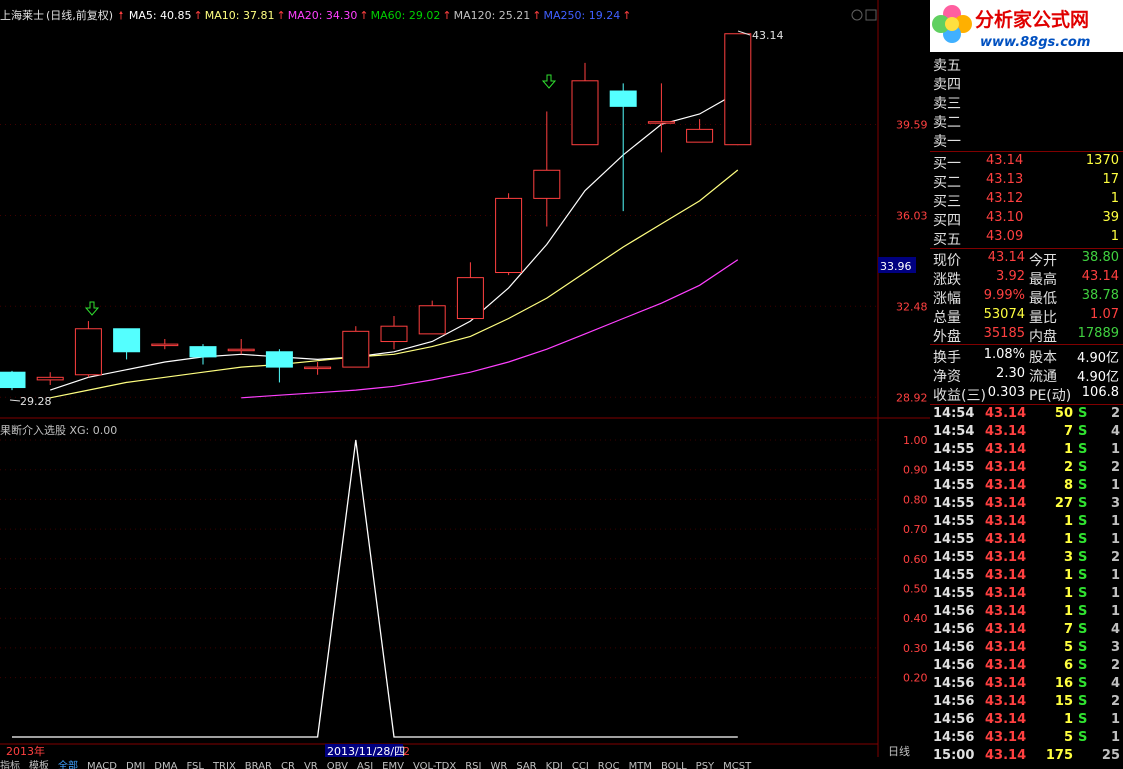  What do you see at coordinates (1104, 314) in the screenshot?
I see `quote-value: 1.07` at bounding box center [1104, 314].